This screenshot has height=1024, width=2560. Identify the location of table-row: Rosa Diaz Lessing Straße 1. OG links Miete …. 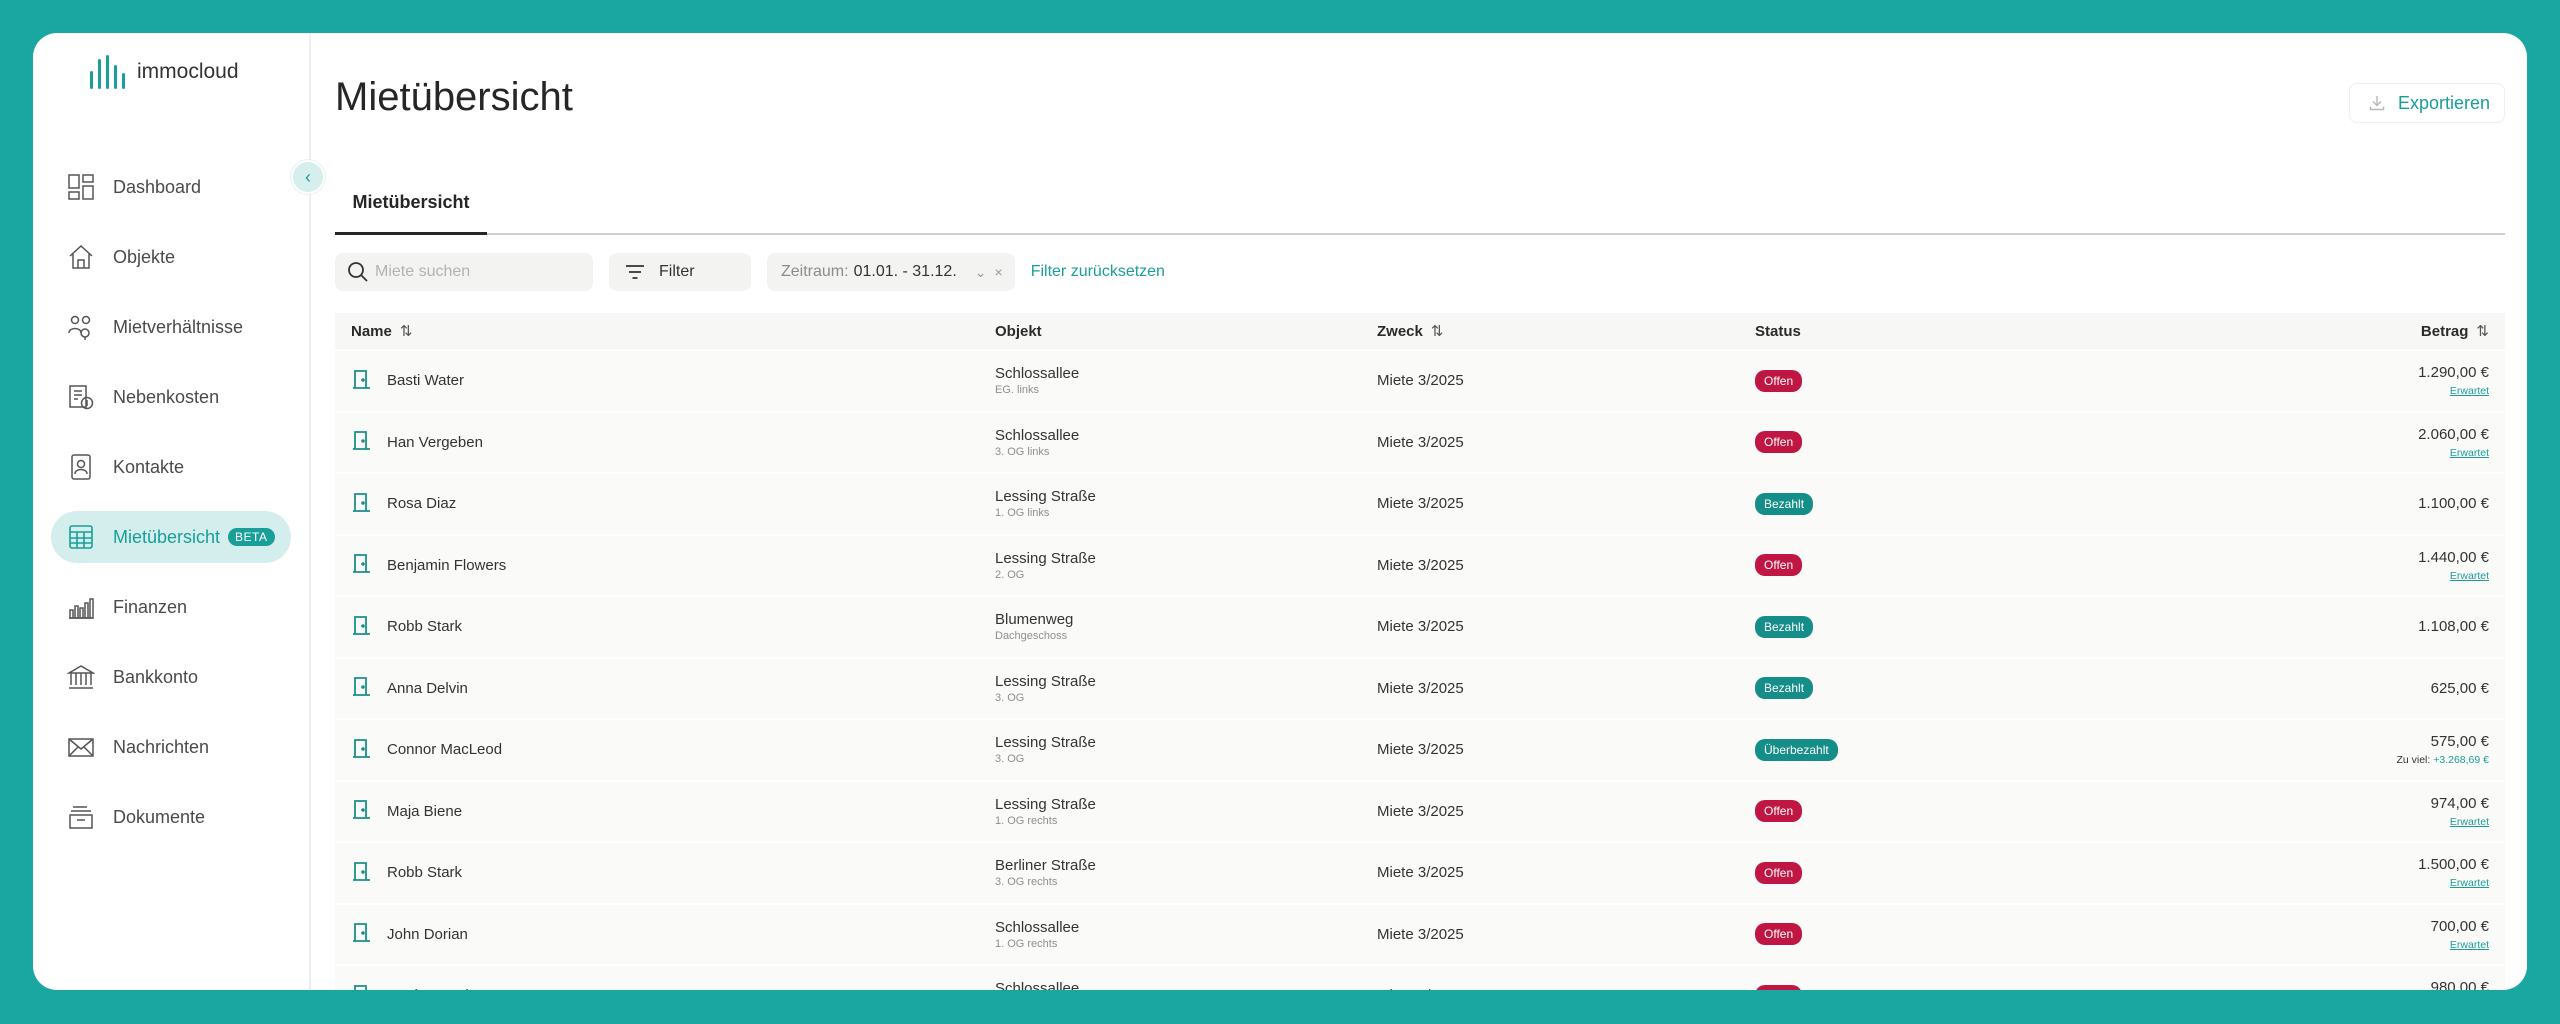
(1420, 503).